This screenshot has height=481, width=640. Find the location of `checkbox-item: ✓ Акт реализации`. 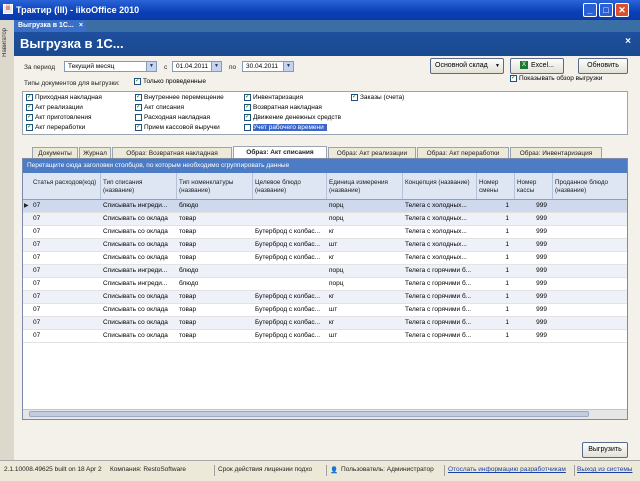

checkbox-item: ✓ Акт реализации is located at coordinates (54, 108).